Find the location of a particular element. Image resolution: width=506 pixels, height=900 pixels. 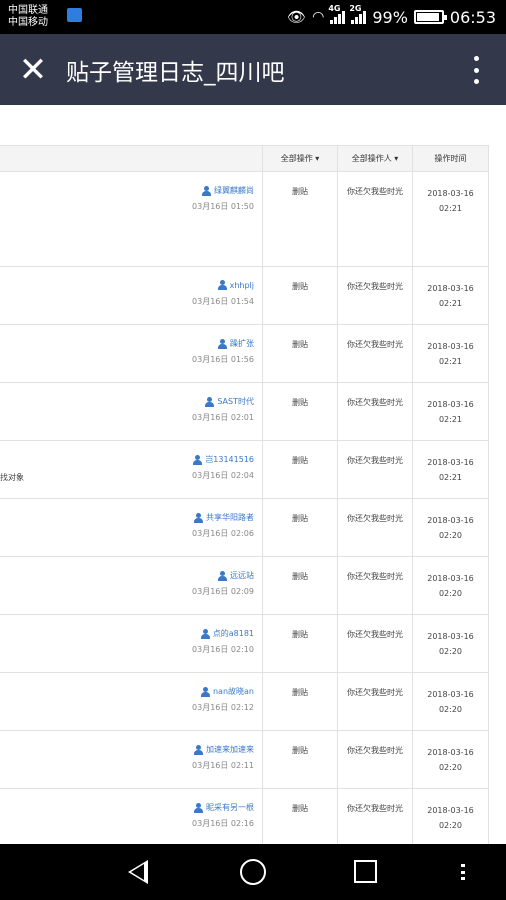

carrier-1: 中国联通 is located at coordinates (28, 10).